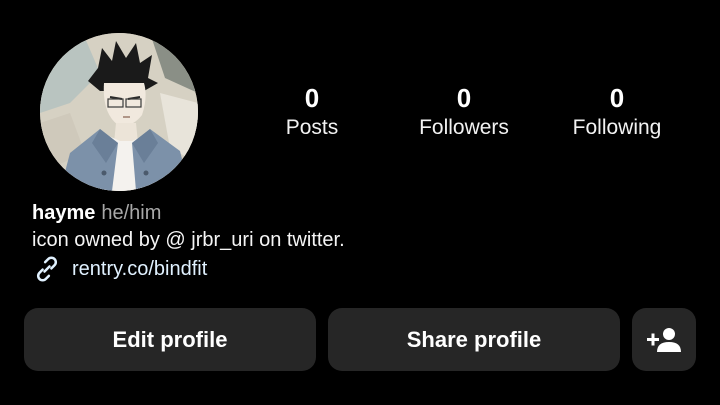  I want to click on profile-link: rentry.co/bindfit, so click(119, 269).